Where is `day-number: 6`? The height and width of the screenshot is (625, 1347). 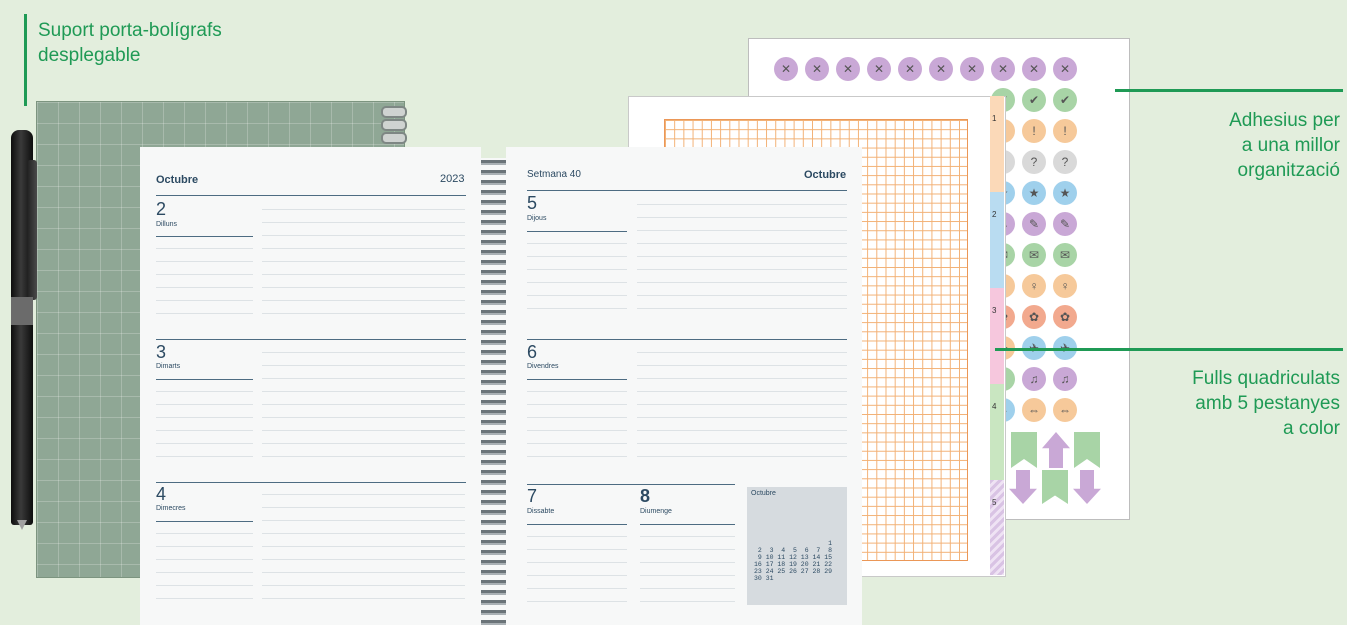
day-number: 6 is located at coordinates (532, 352).